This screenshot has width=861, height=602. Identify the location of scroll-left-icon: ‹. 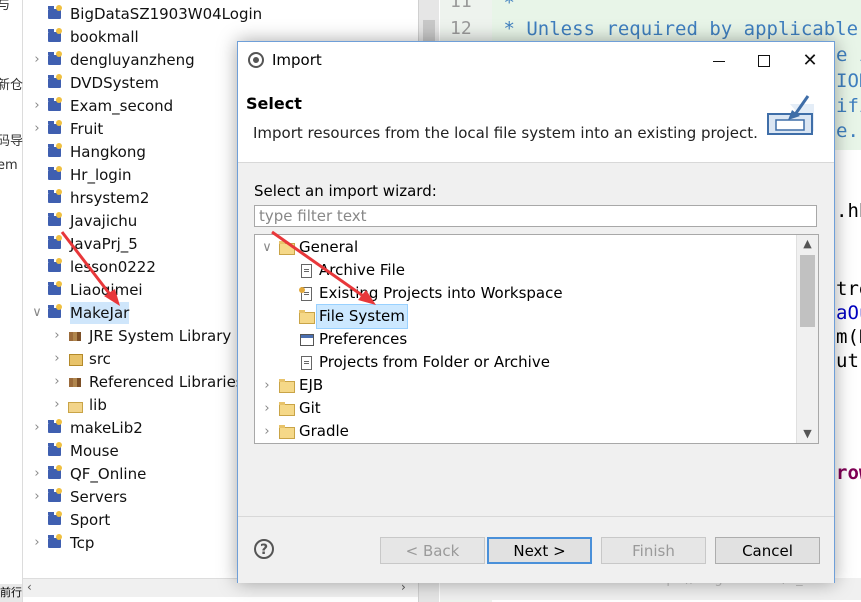
(29, 587).